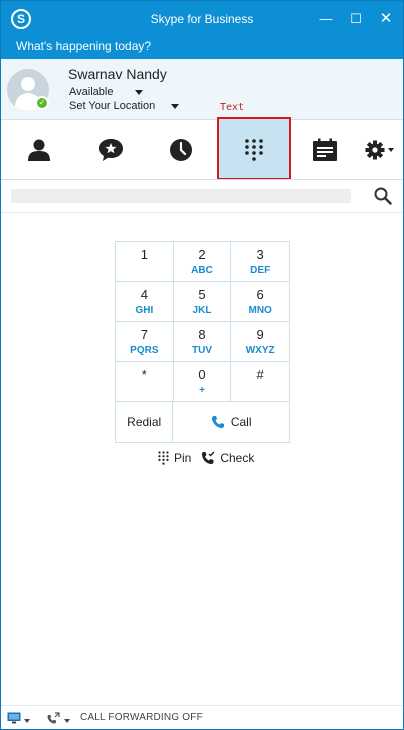 This screenshot has width=404, height=730. I want to click on redial-label: Redial, so click(144, 422).